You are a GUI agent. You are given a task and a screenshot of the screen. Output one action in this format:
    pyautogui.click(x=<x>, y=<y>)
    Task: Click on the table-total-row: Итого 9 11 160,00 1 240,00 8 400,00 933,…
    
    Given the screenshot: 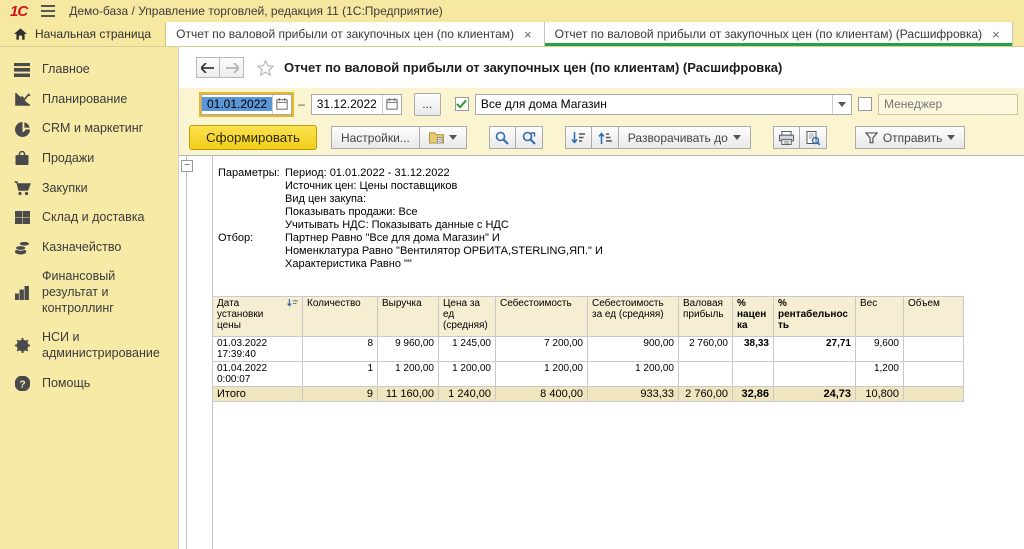 What is the action you would take?
    pyautogui.click(x=588, y=394)
    